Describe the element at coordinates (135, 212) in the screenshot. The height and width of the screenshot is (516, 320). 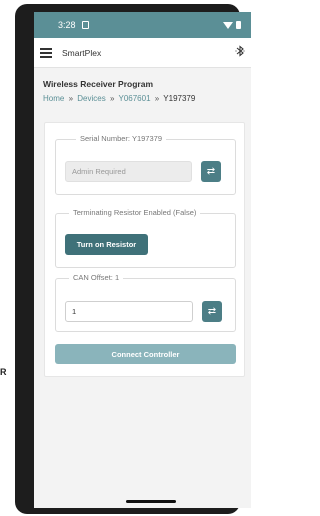
I see `resistor-legend: Terminating Resistor Enabled (False)` at that location.